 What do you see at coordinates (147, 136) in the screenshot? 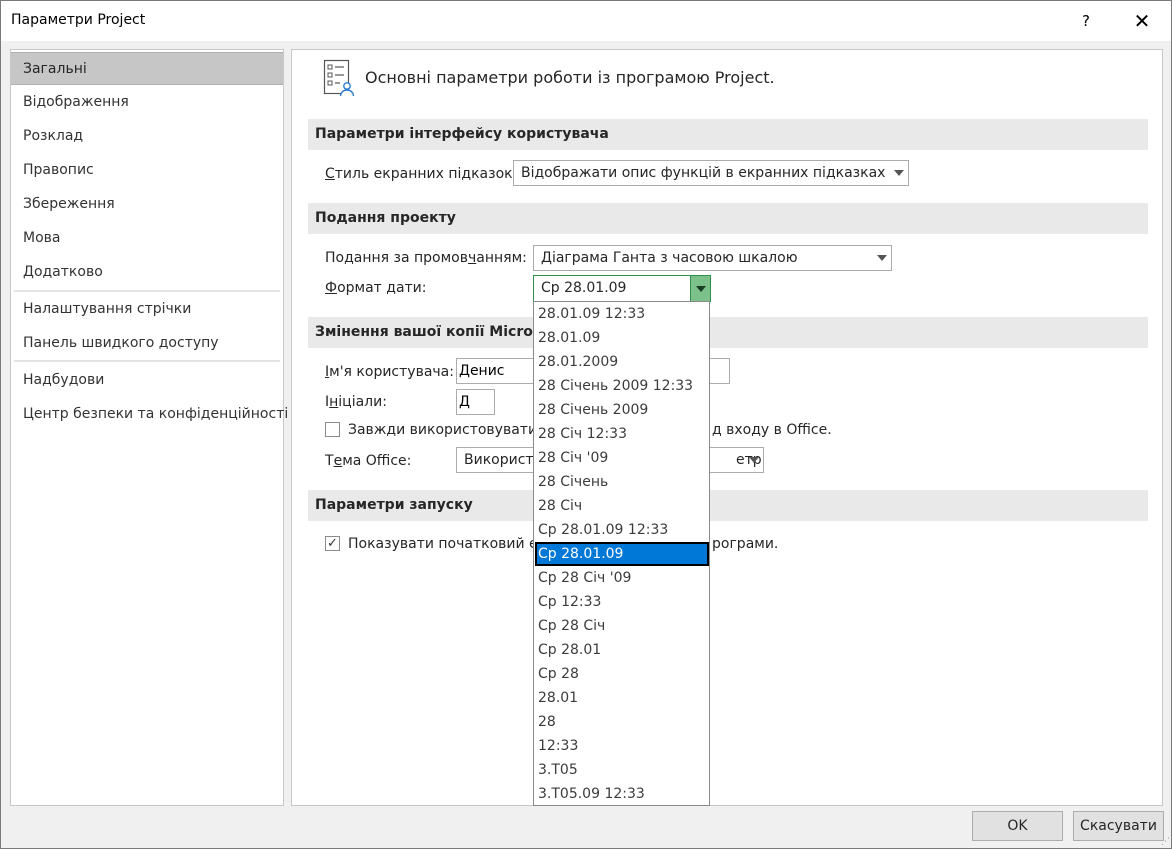
I see `nav-item-schedule: Розклад` at bounding box center [147, 136].